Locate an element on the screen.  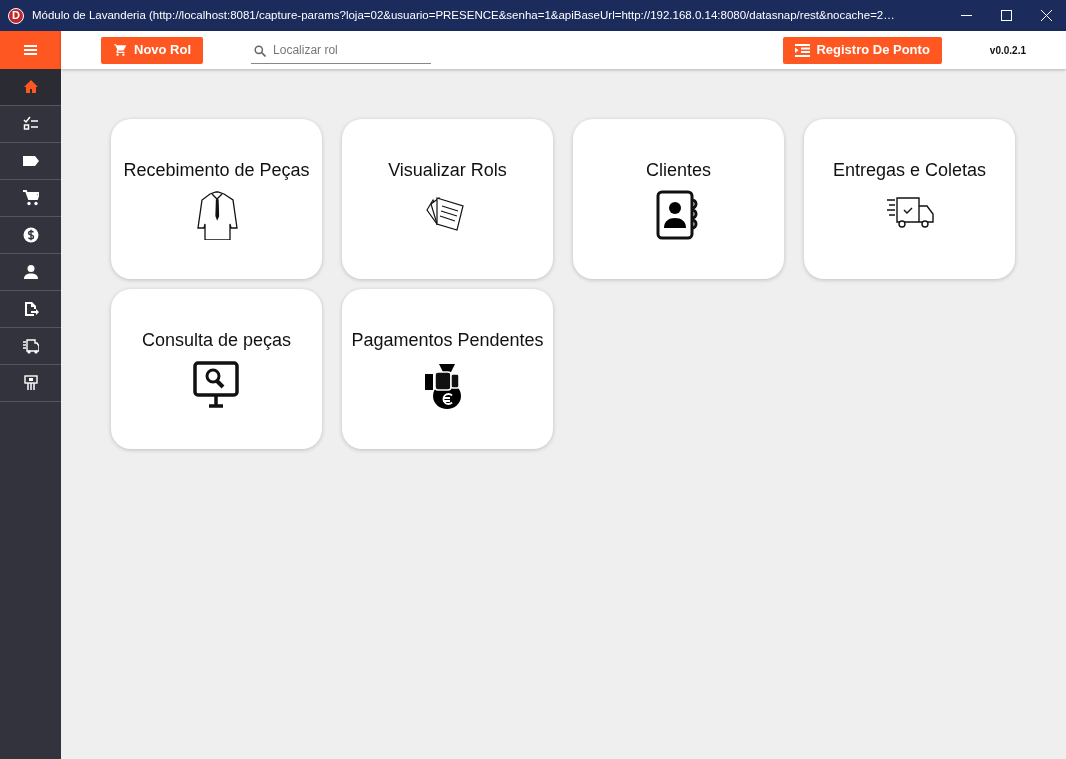
menu-tile: Consulta de peças is located at coordinates (216, 369).